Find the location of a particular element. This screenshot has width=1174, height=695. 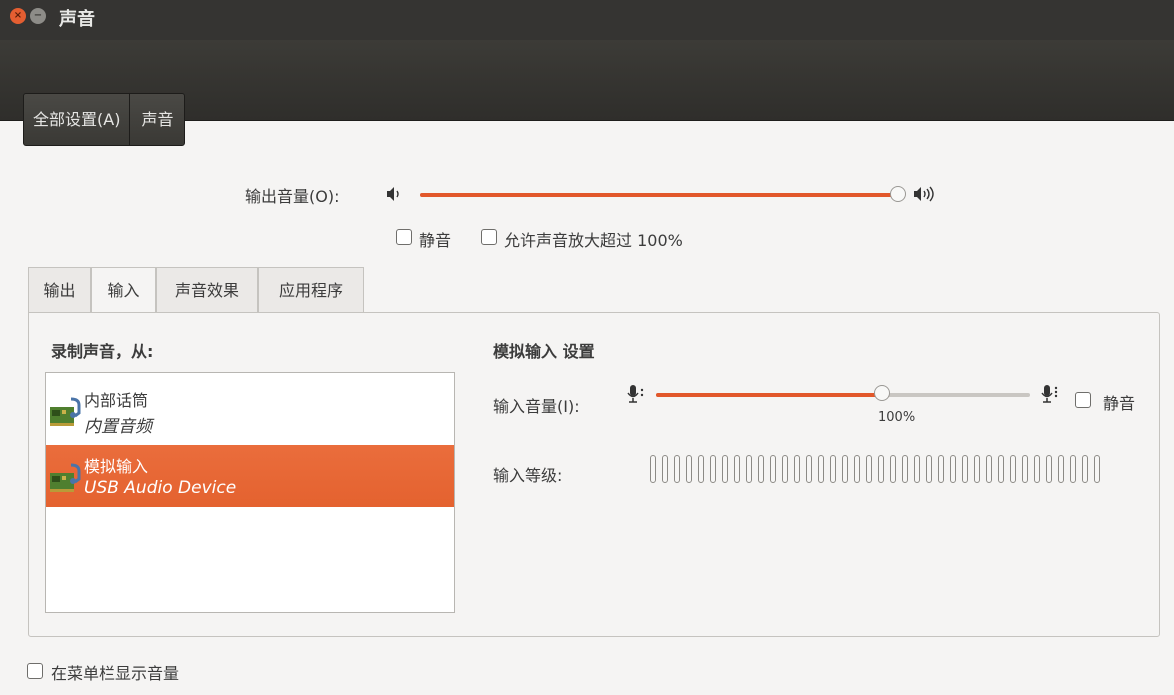

sound-breadcrumb-button: 声音 is located at coordinates (157, 119).